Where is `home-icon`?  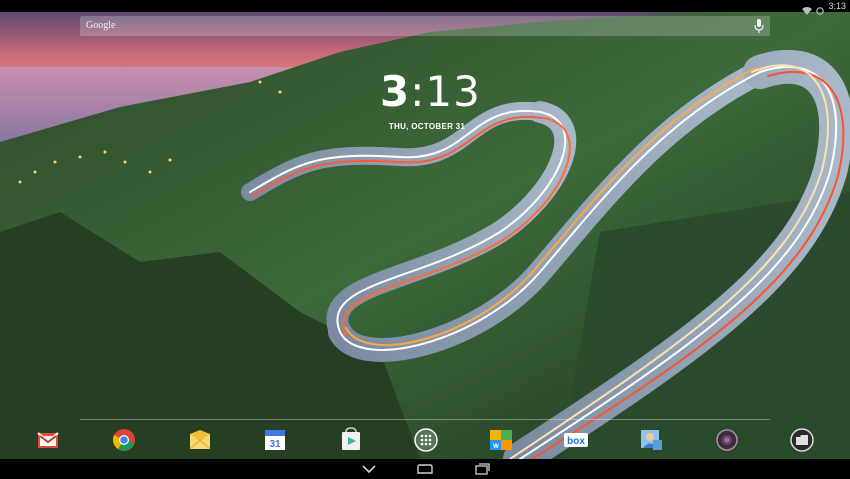 home-icon is located at coordinates (425, 469).